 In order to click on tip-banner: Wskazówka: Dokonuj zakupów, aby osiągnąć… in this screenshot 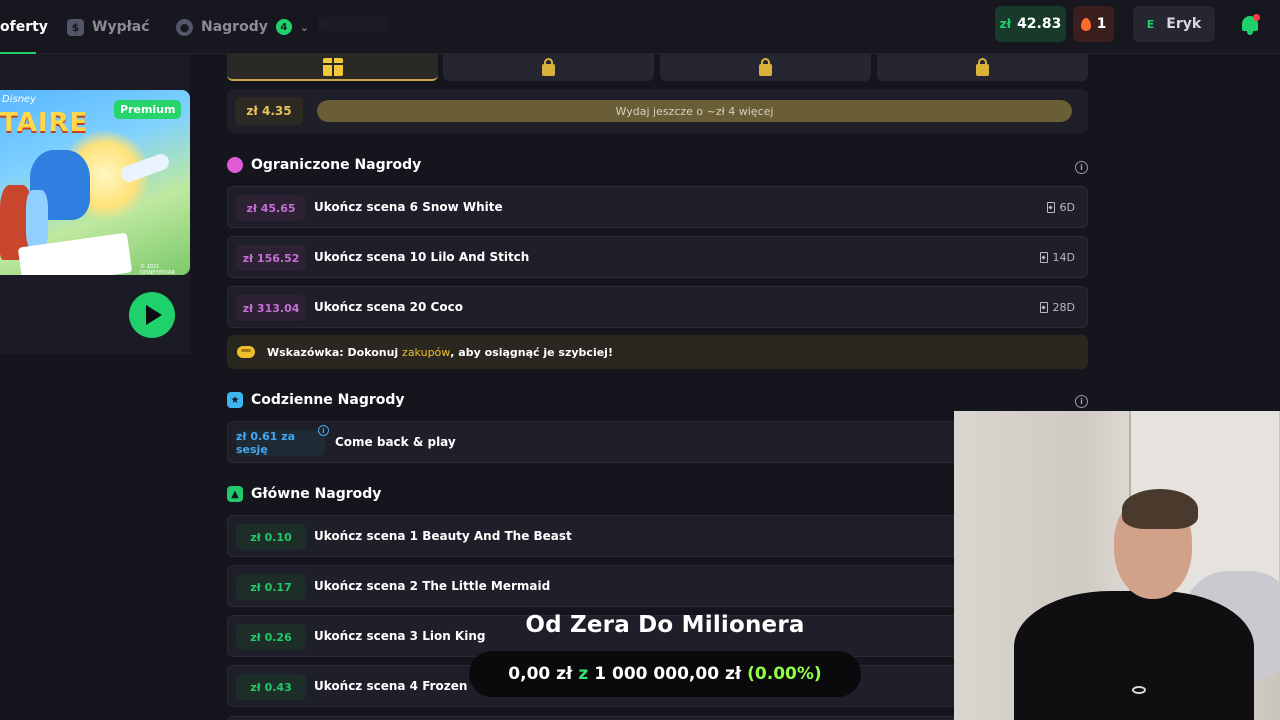, I will do `click(657, 352)`.